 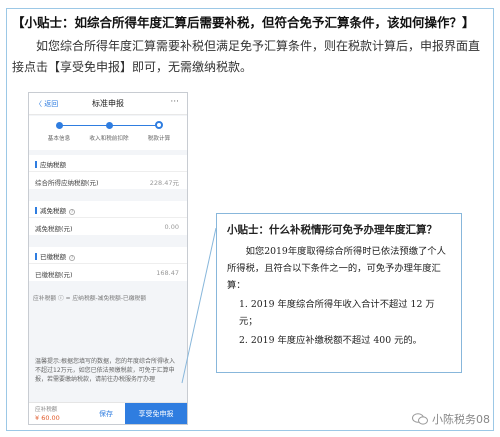 What do you see at coordinates (171, 227) in the screenshot?
I see `row-value: 0.00` at bounding box center [171, 227].